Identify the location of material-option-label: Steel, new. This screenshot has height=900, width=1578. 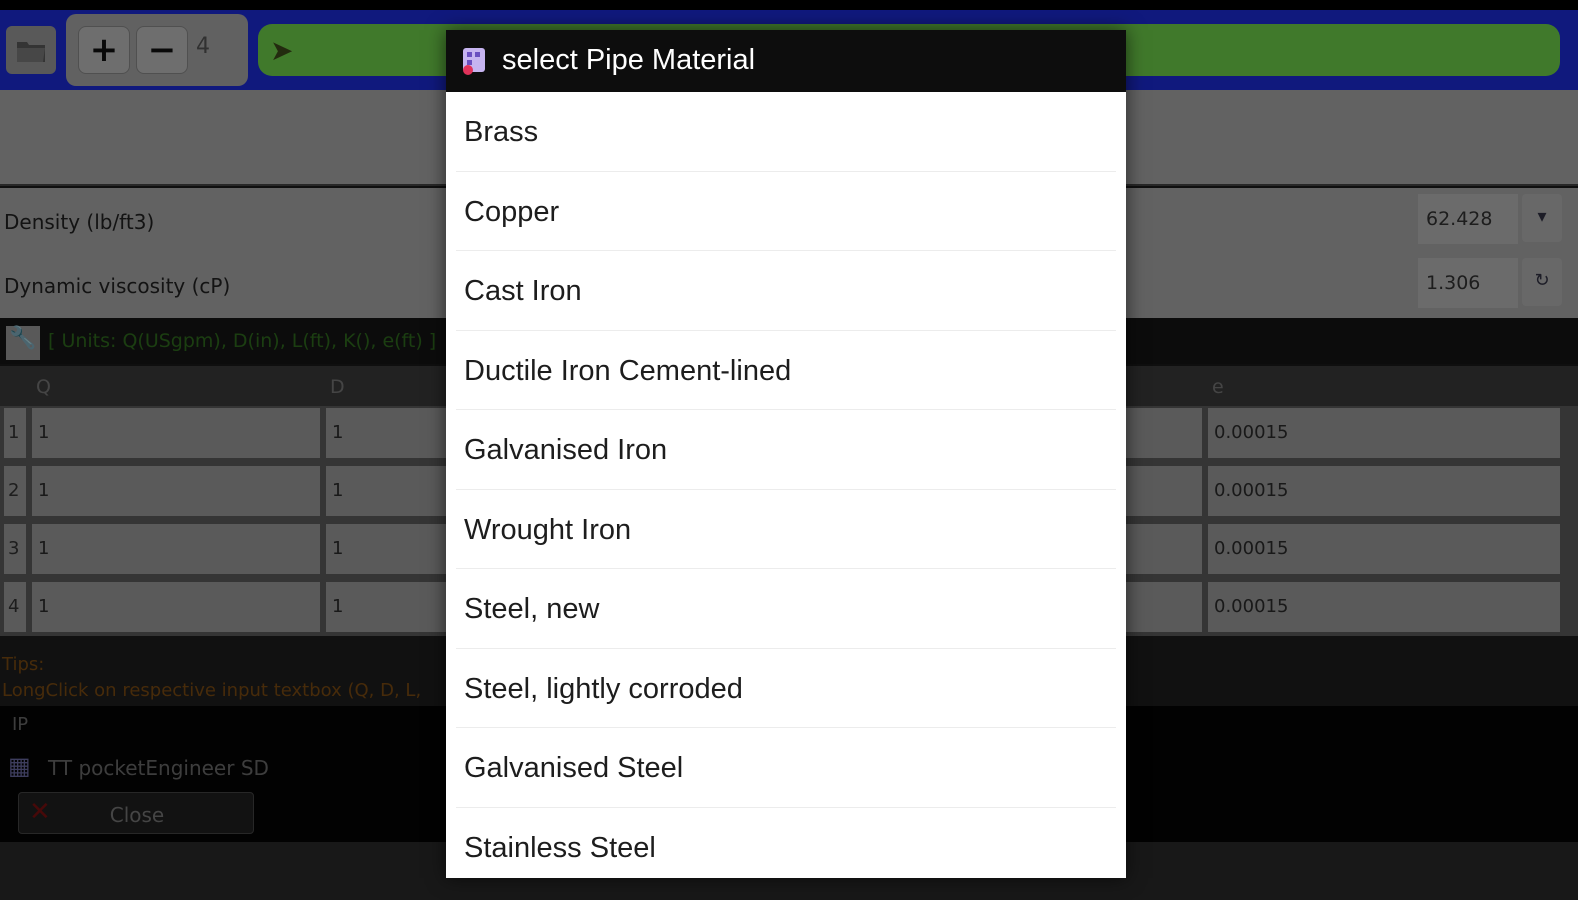
(532, 609).